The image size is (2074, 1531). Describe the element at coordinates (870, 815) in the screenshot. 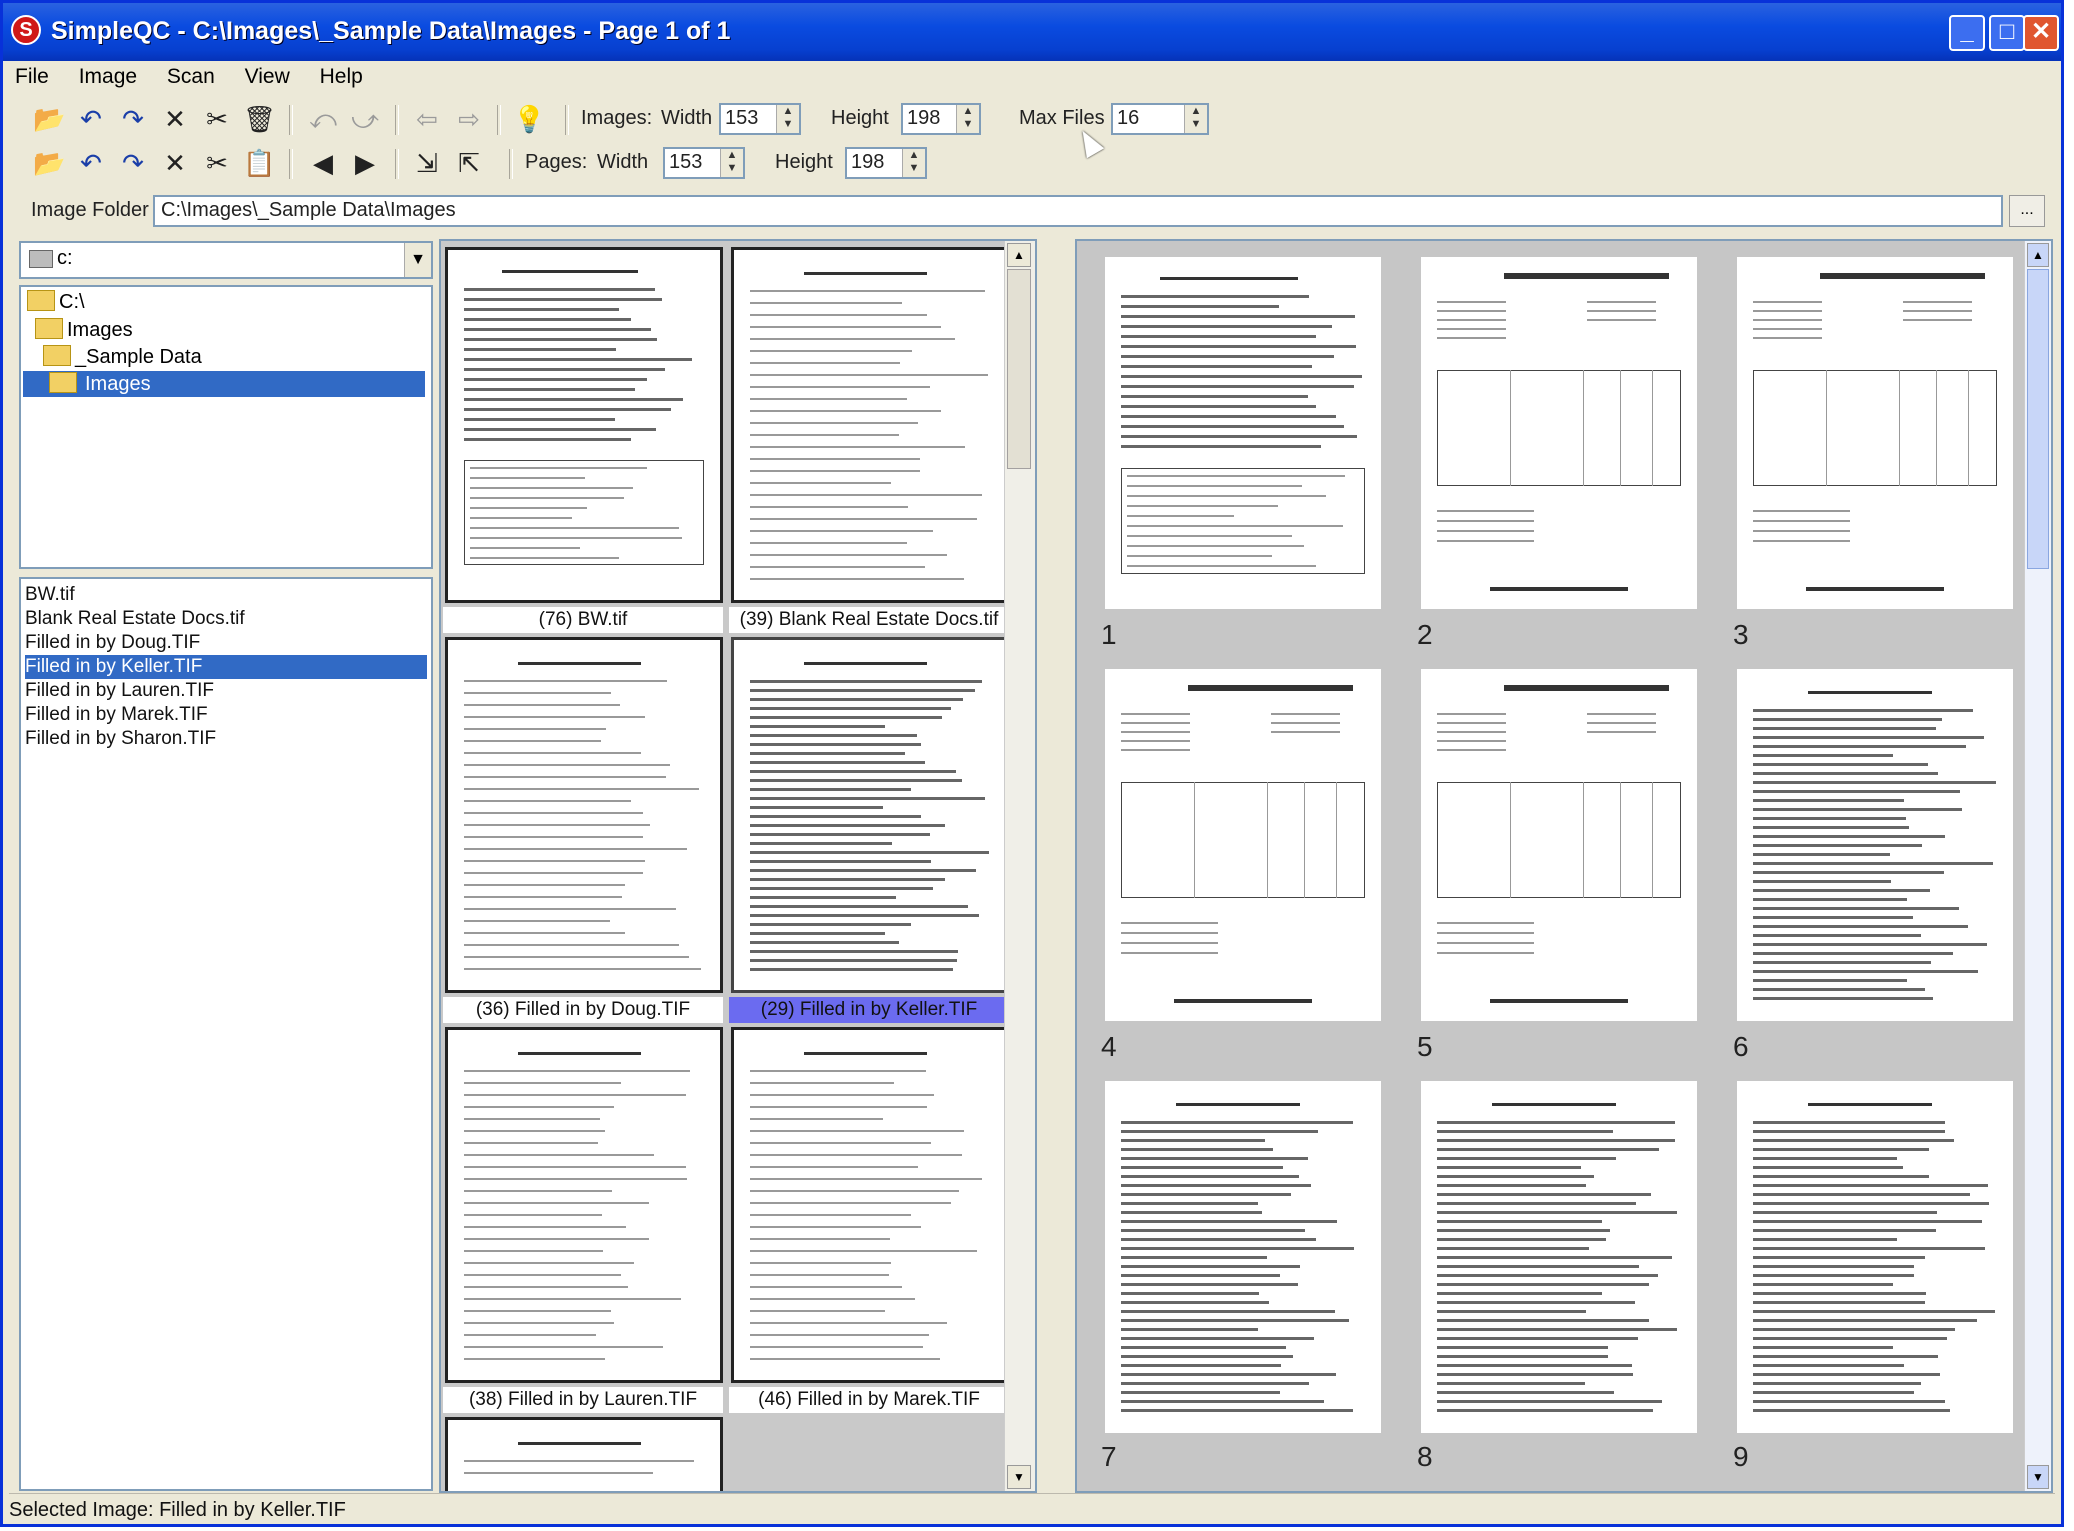

I see `image-thumbnail-selected` at that location.